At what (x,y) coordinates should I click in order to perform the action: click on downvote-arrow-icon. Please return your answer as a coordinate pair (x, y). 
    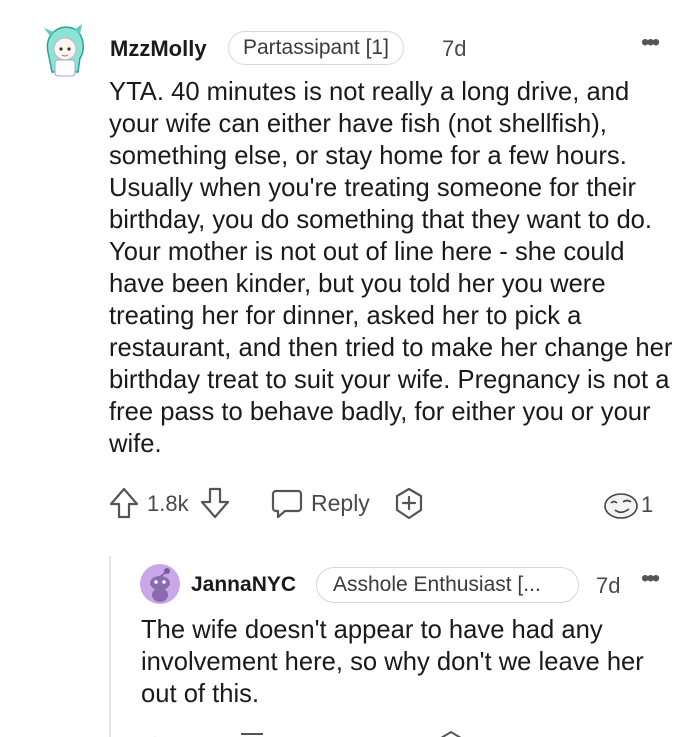
    Looking at the image, I should click on (215, 503).